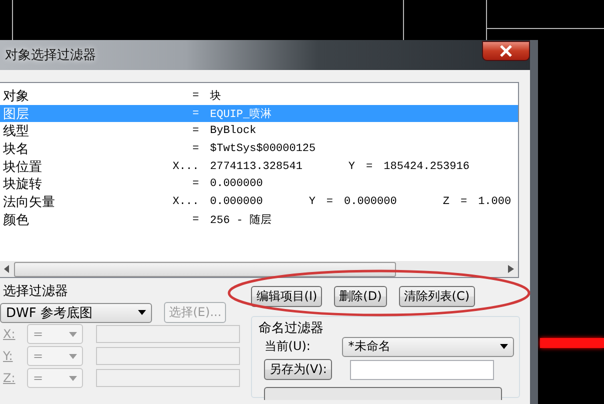  What do you see at coordinates (241, 220) in the screenshot?
I see `property-value: 256 - 随层` at bounding box center [241, 220].